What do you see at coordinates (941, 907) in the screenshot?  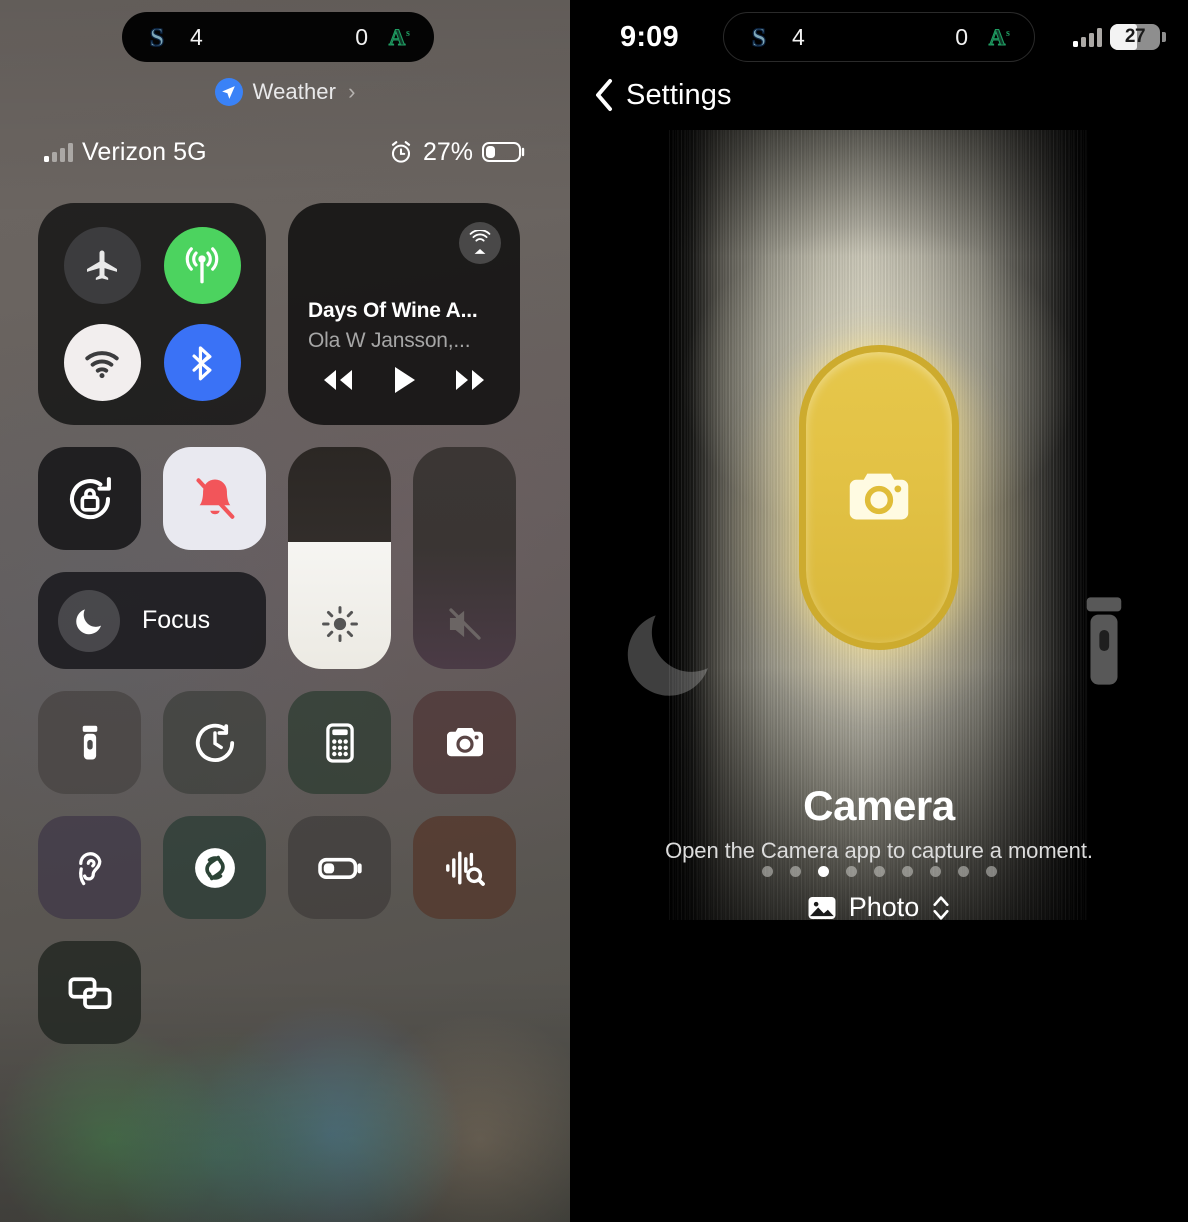 I see `chevron-up-down-icon` at bounding box center [941, 907].